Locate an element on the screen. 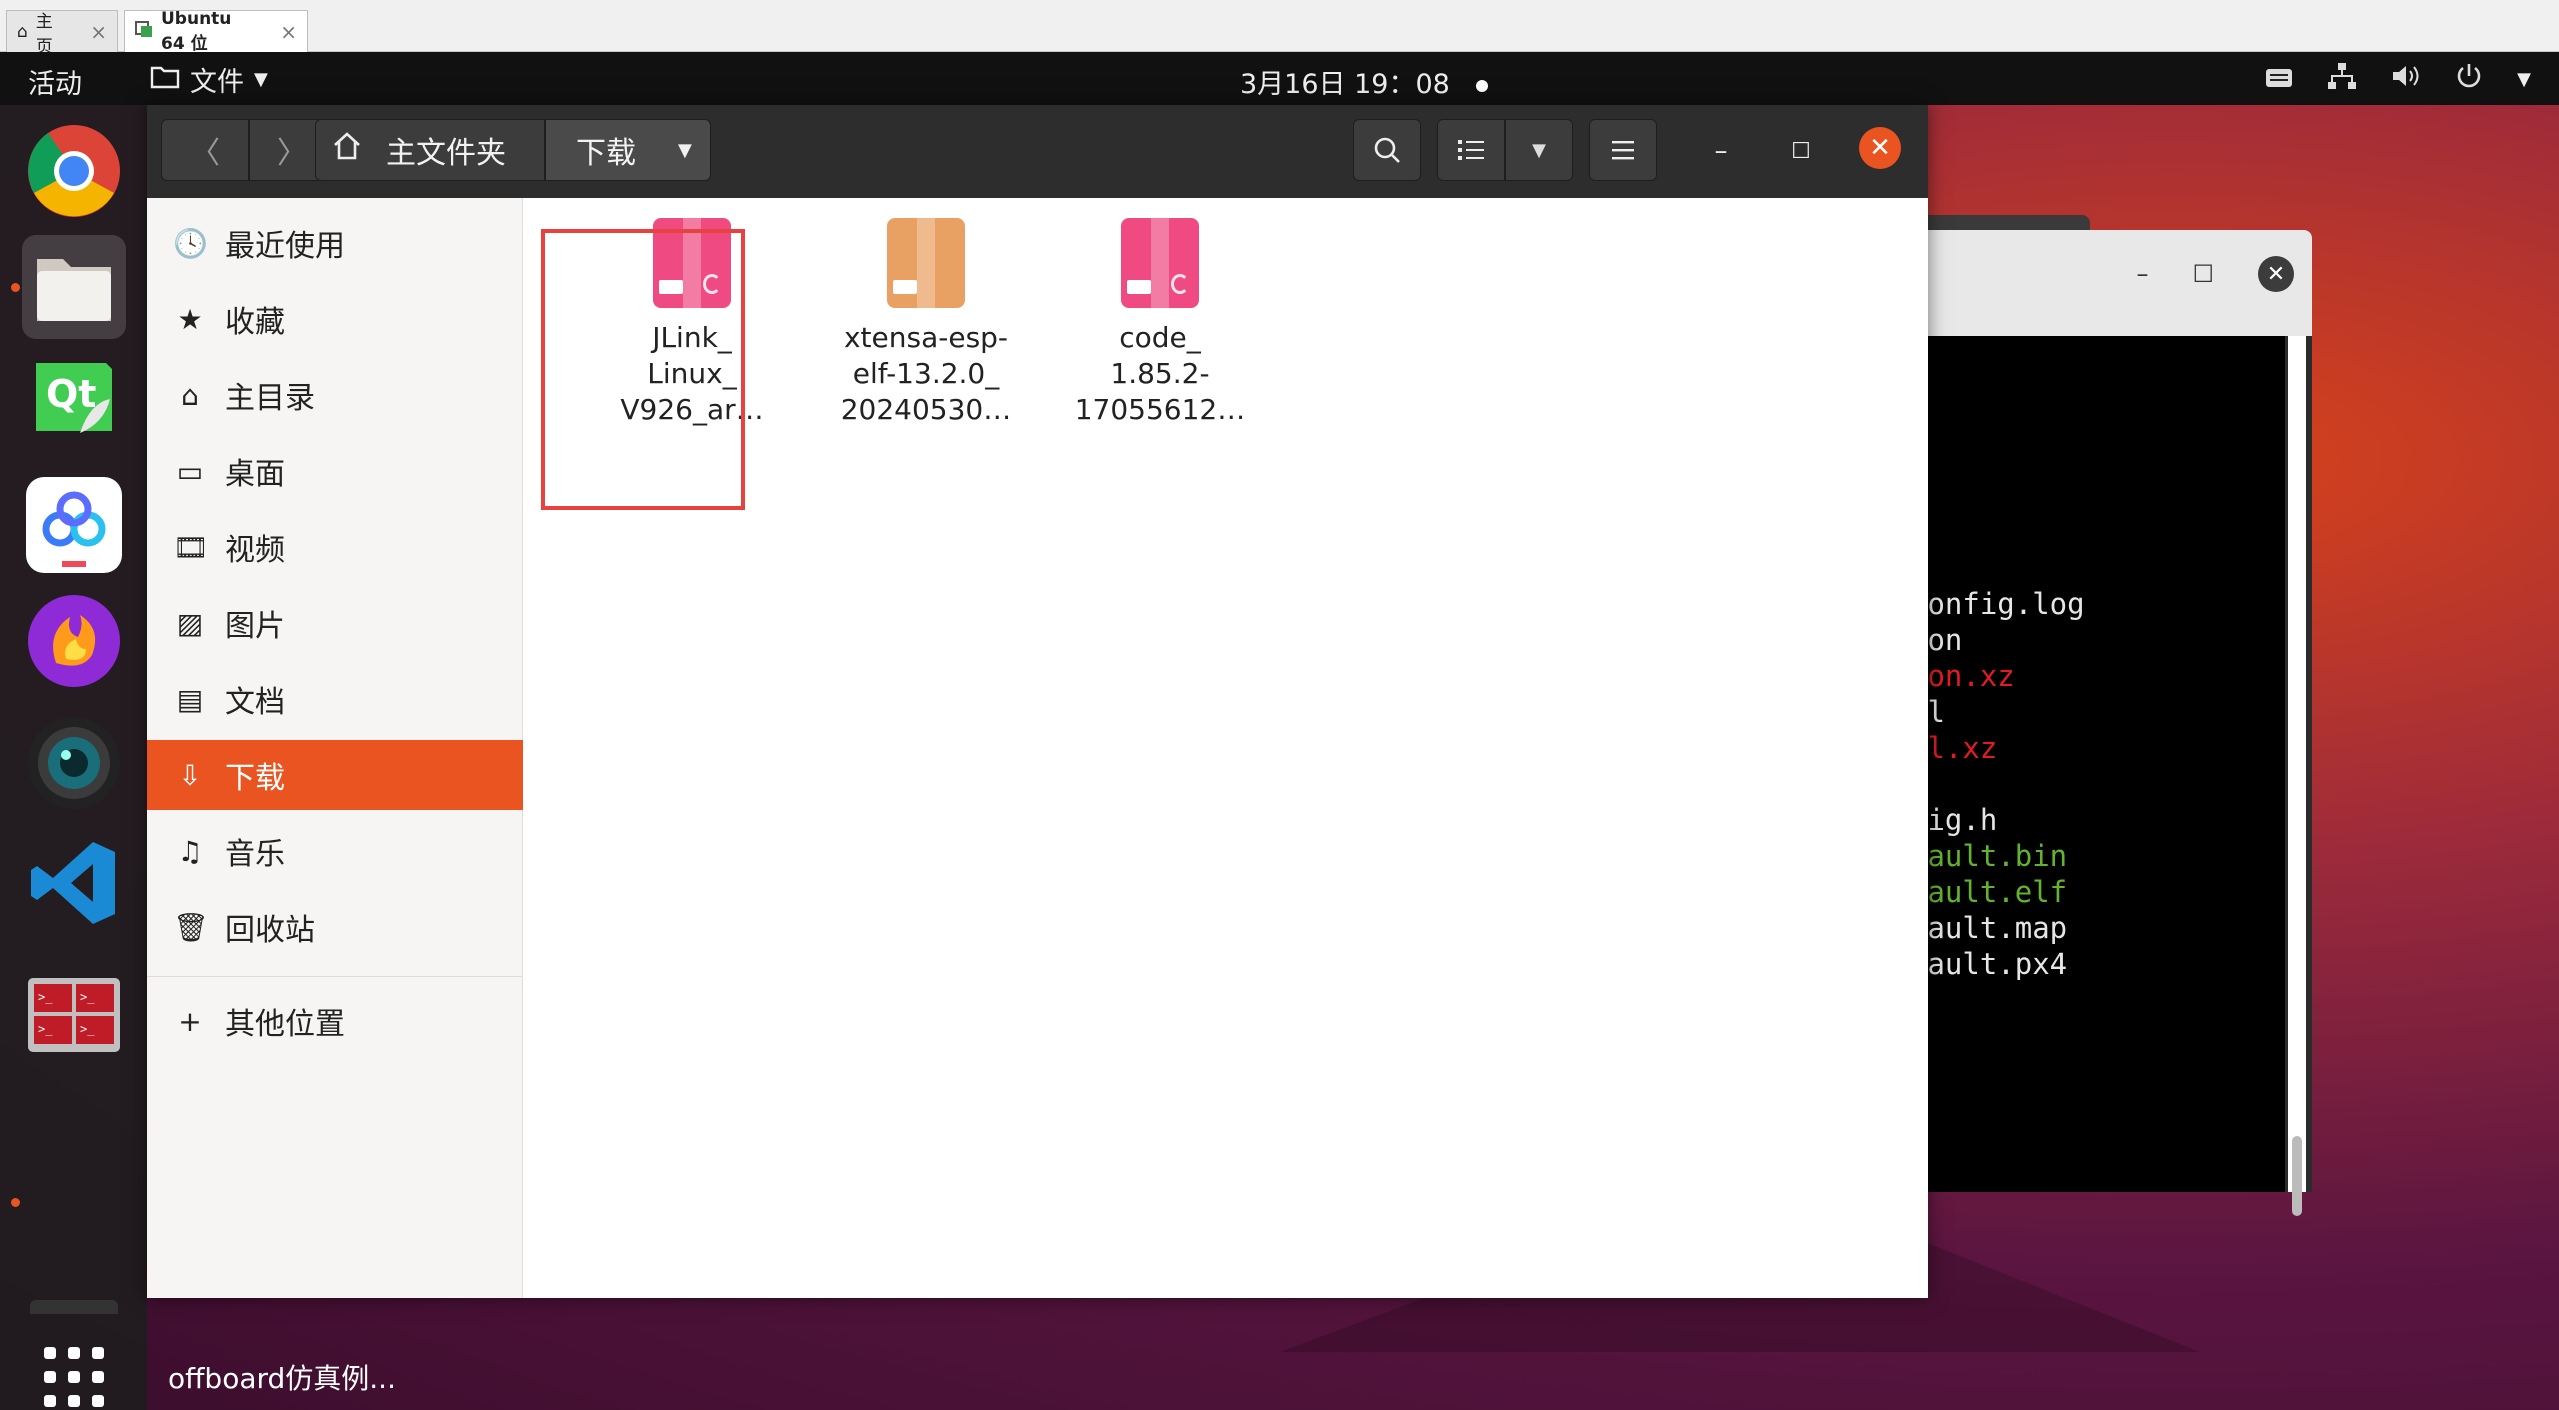 This screenshot has width=2559, height=1410. dock-files is located at coordinates (74, 287).